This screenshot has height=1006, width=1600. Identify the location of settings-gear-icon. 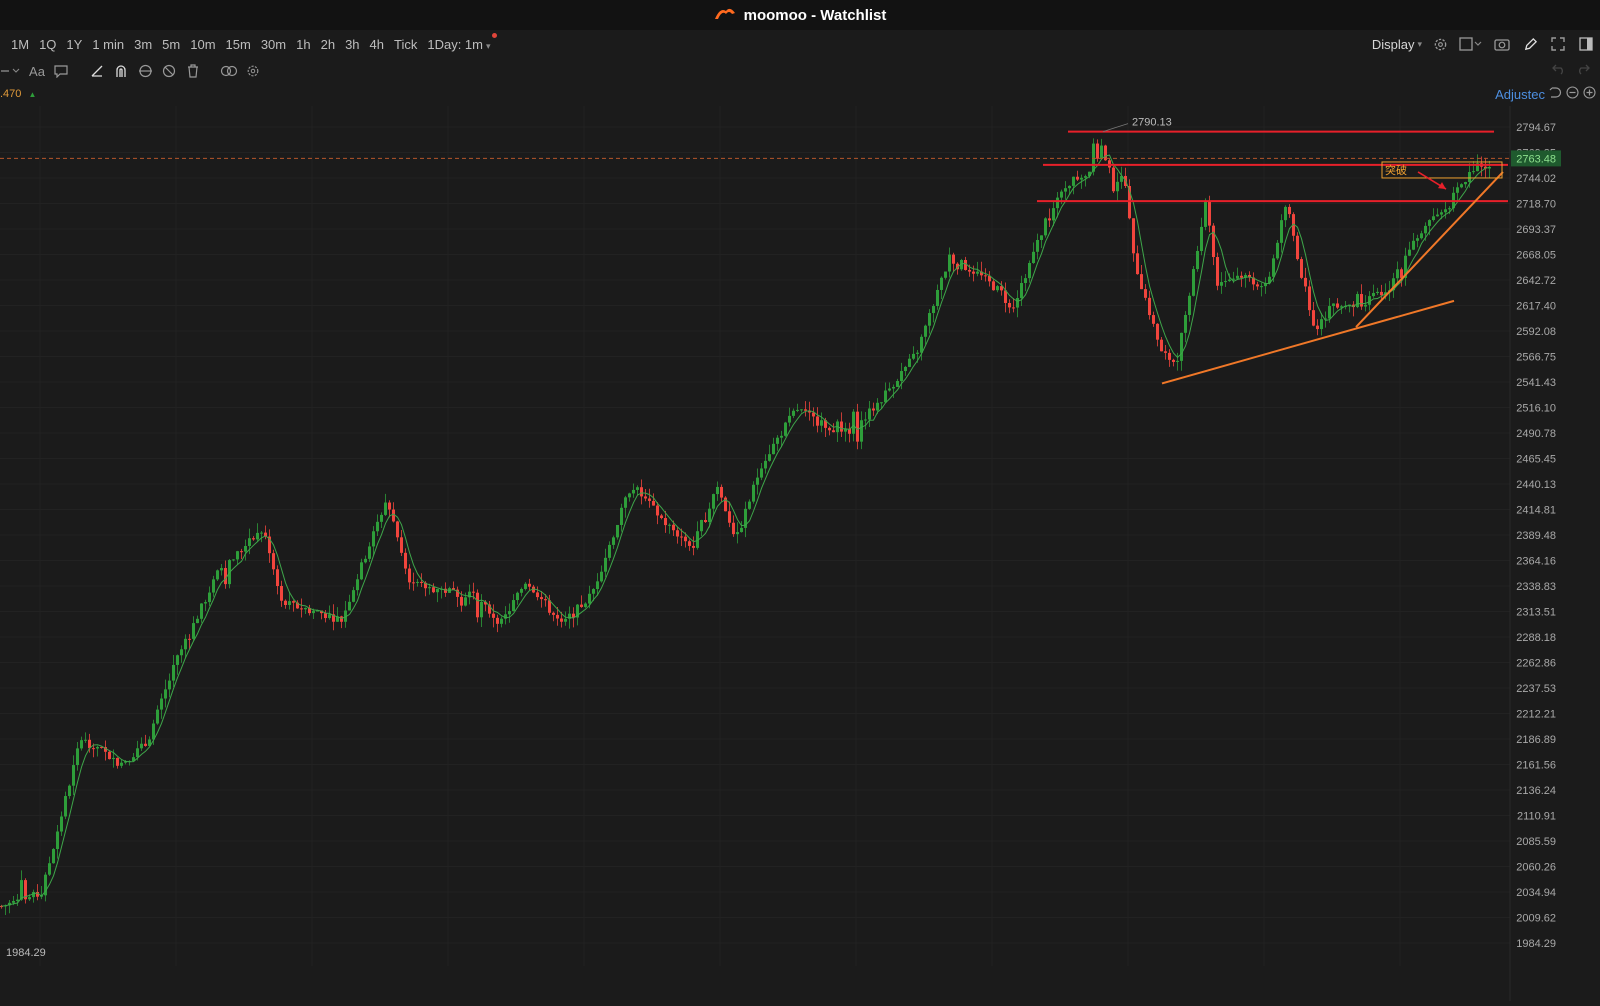
(1440, 44).